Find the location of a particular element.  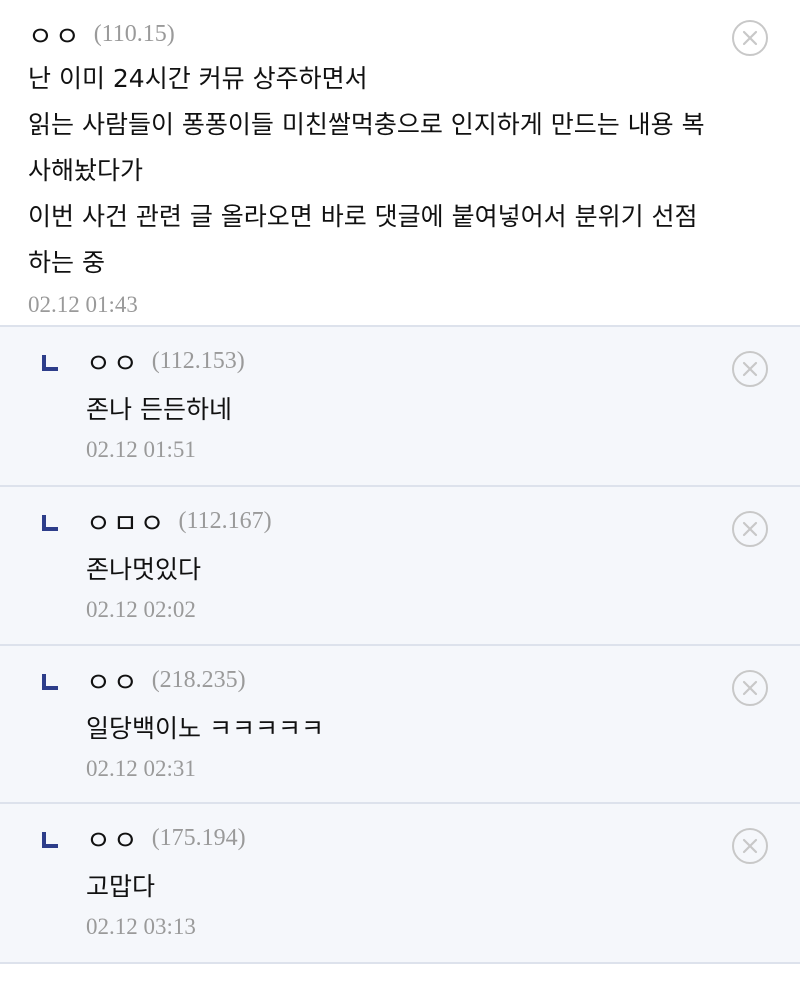

reply-header: ㅇㅇ (112.153) is located at coordinates (398, 361).